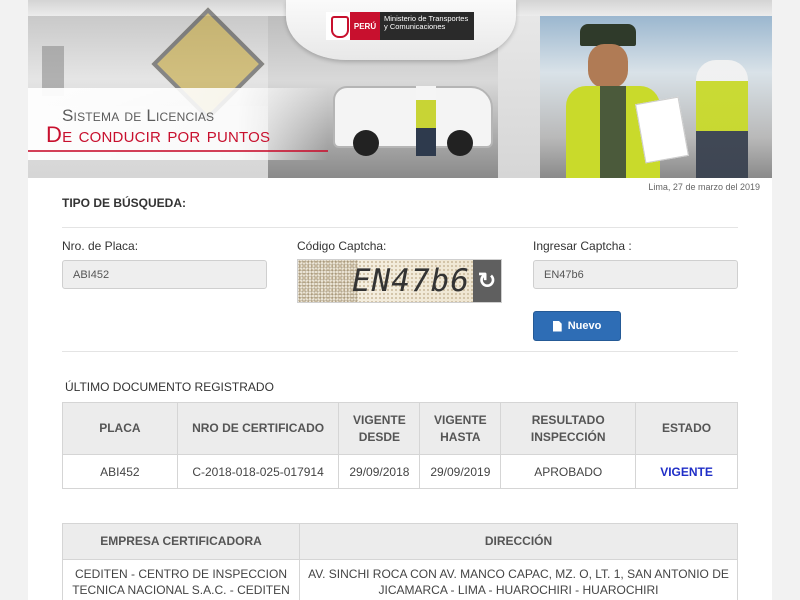  Describe the element at coordinates (686, 428) in the screenshot. I see `column-header: ESTADO` at that location.